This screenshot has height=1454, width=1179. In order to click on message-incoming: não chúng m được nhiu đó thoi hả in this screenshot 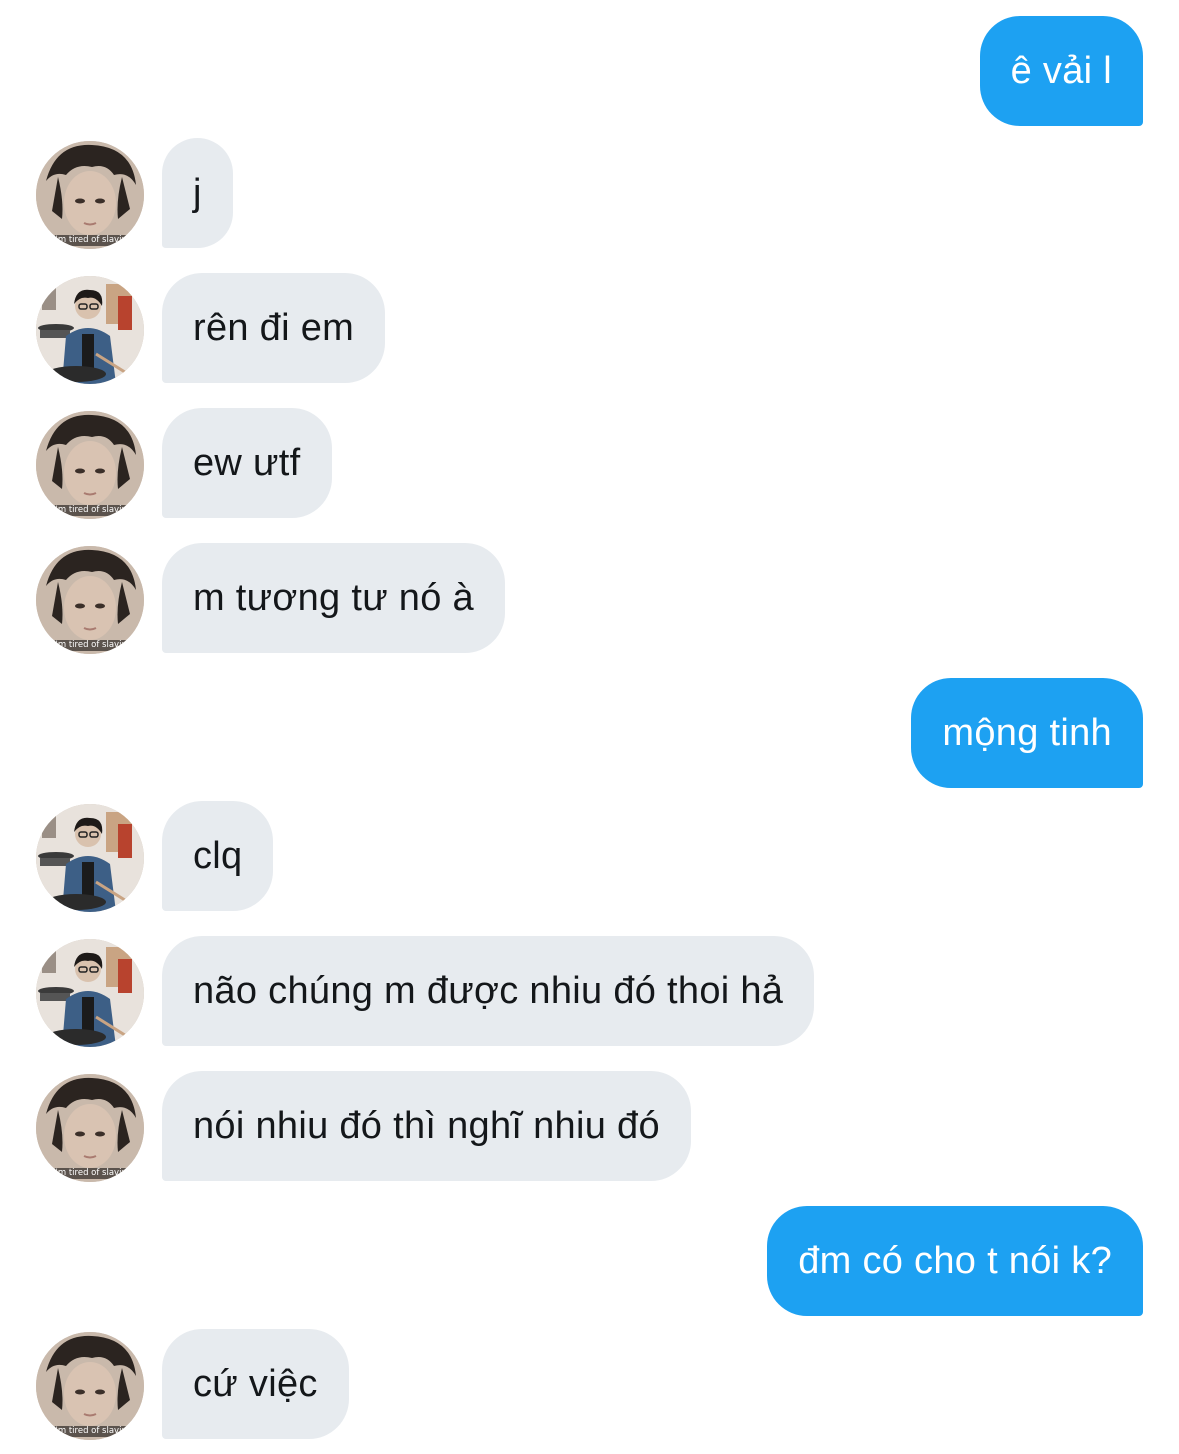, I will do `click(589, 991)`.